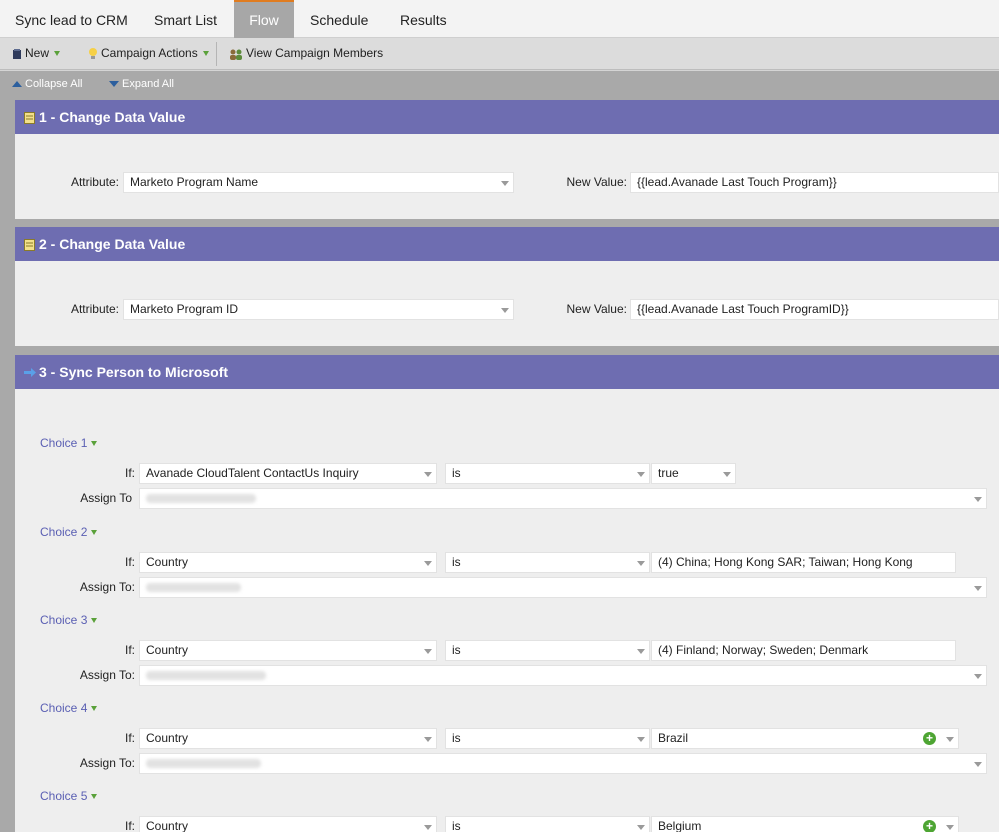 This screenshot has width=999, height=832. I want to click on choice-label: Choice 3, so click(64, 620).